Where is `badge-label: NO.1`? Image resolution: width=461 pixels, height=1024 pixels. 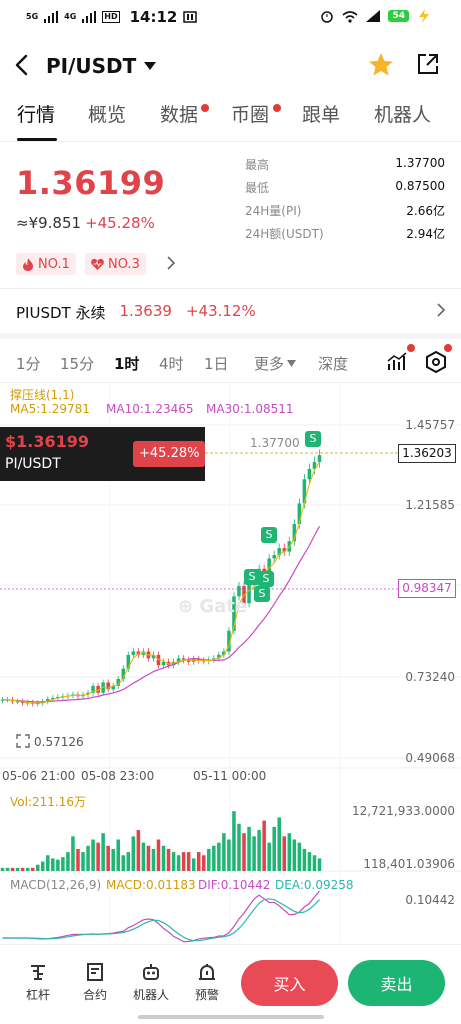
badge-label: NO.1 is located at coordinates (54, 264).